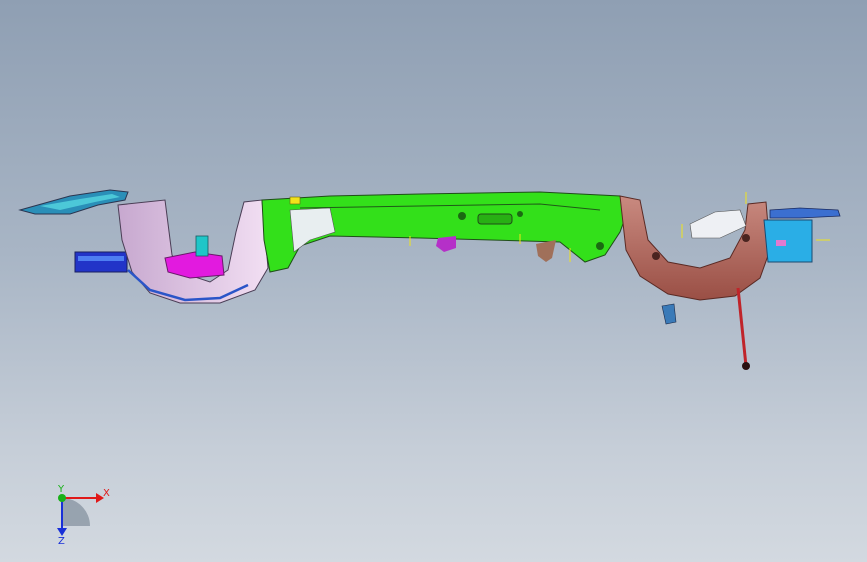 This screenshot has width=867, height=562. Describe the element at coordinates (62, 498) in the screenshot. I see `y-axis-dot` at that location.